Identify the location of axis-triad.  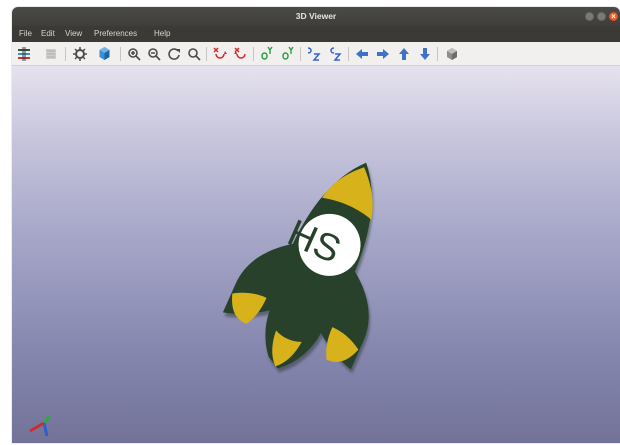
(40, 426).